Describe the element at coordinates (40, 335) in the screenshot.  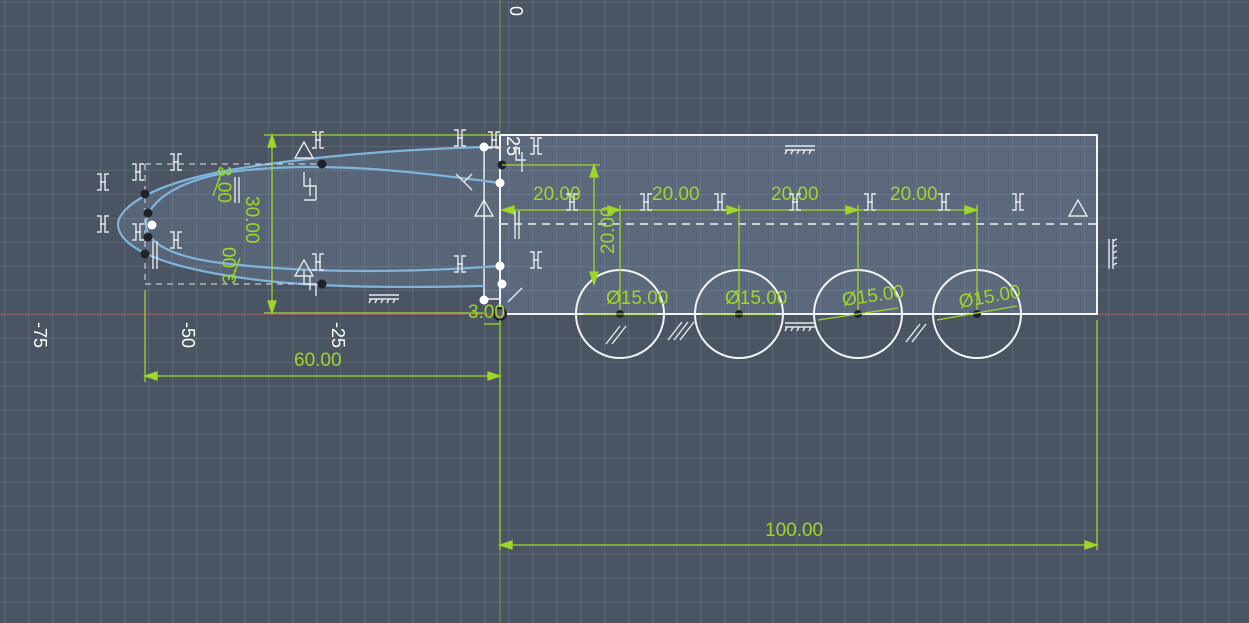
I see `axis-label-minus75: -75` at that location.